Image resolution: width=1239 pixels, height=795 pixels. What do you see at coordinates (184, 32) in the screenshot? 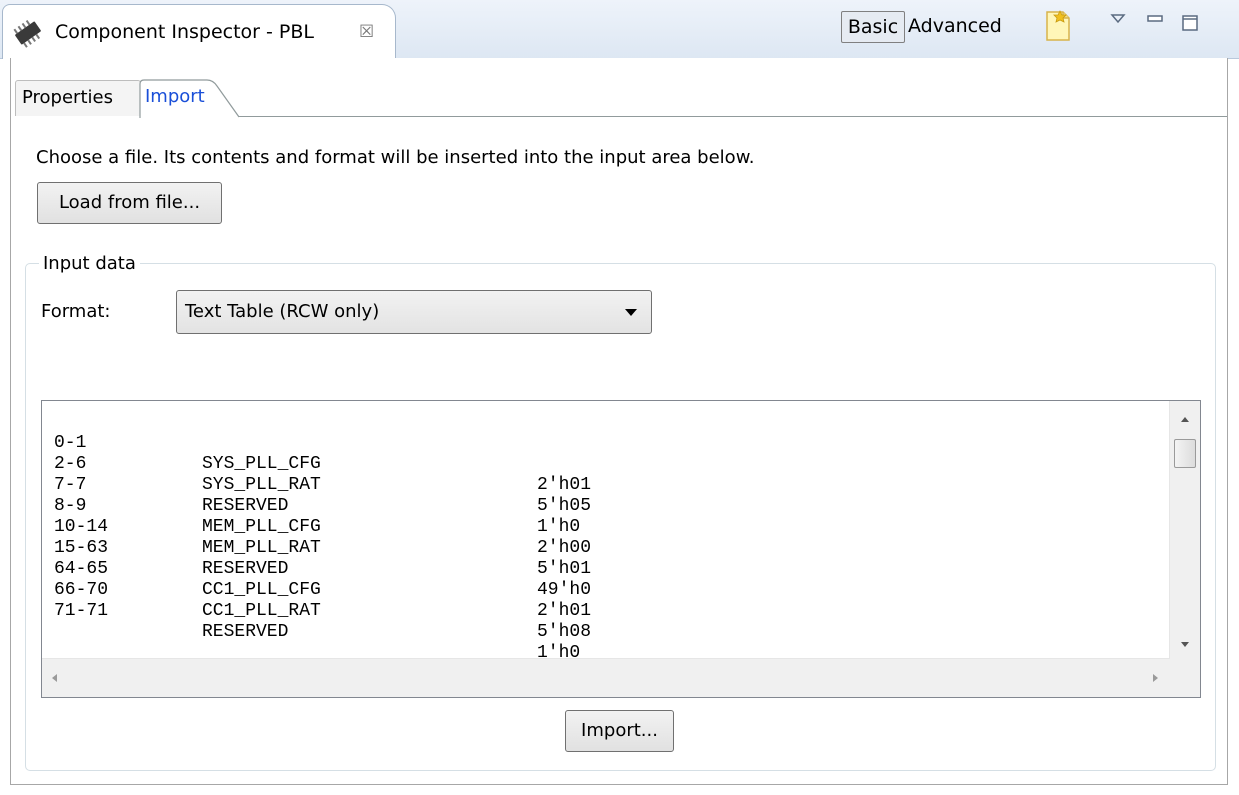
I see `view-title: Component Inspector - PBL` at bounding box center [184, 32].